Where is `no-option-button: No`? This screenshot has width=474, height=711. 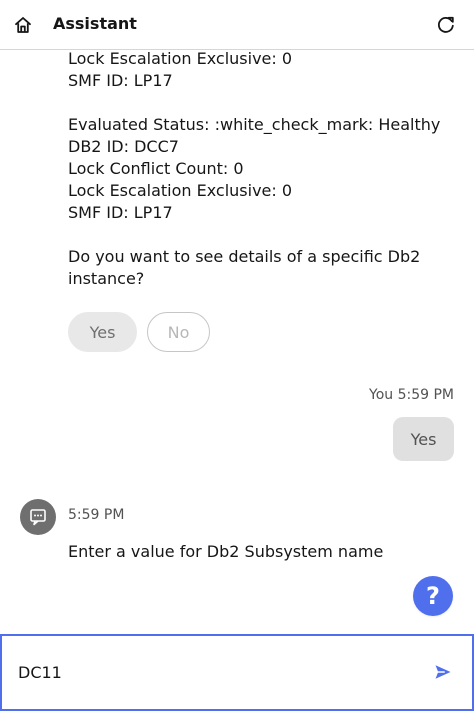 no-option-button: No is located at coordinates (178, 332).